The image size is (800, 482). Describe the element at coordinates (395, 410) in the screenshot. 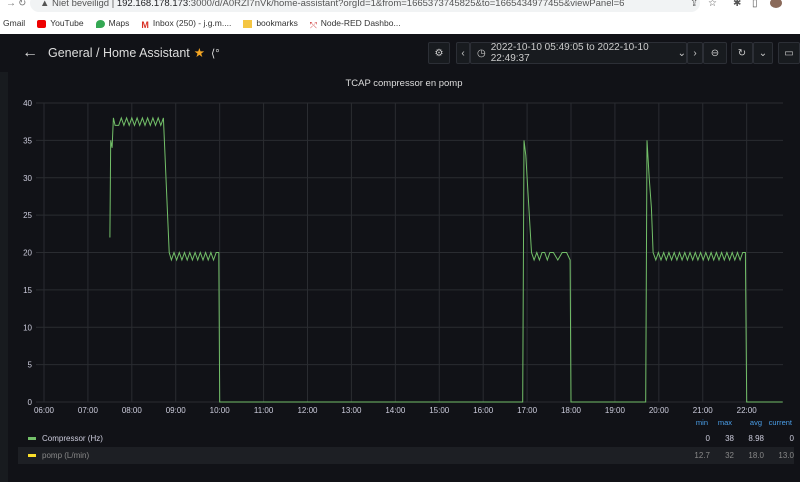

I see `x-tick-label: 14:00` at that location.